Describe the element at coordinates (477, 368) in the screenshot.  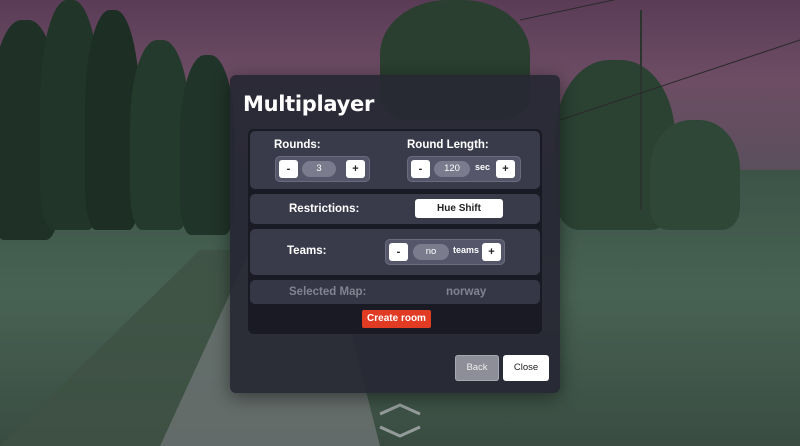
I see `back-button: Back` at that location.